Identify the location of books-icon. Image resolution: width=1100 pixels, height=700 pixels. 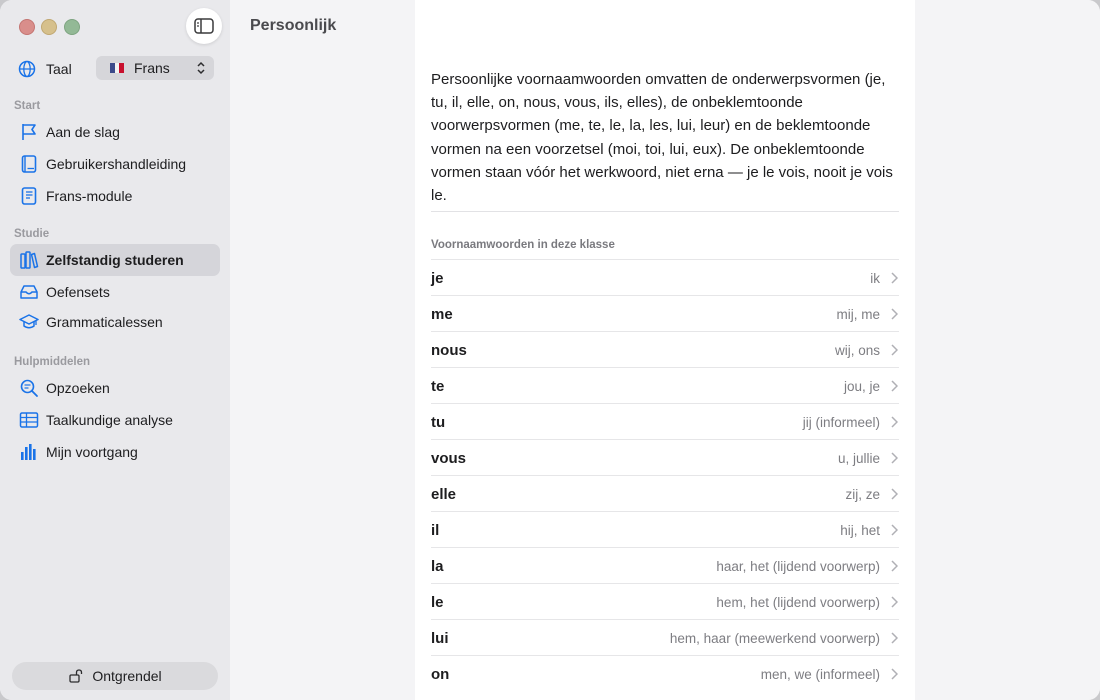
(29, 260).